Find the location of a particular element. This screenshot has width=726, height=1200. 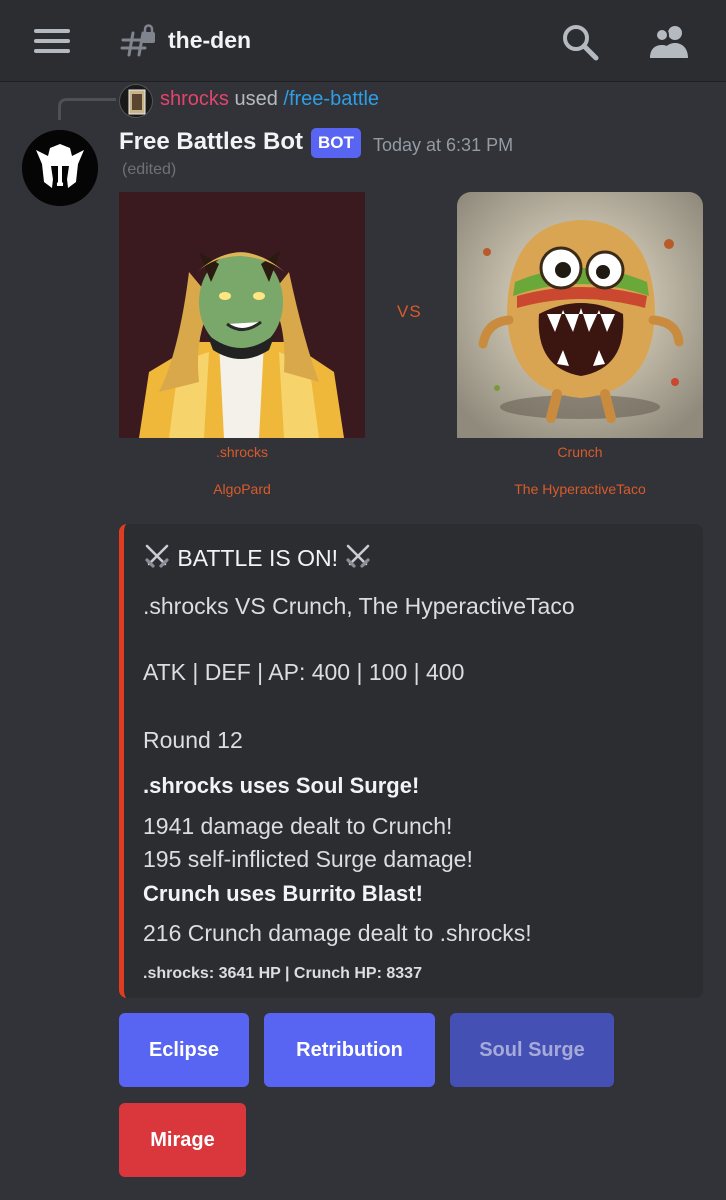

embed-title: BATTLE IS ON! is located at coordinates (257, 558).